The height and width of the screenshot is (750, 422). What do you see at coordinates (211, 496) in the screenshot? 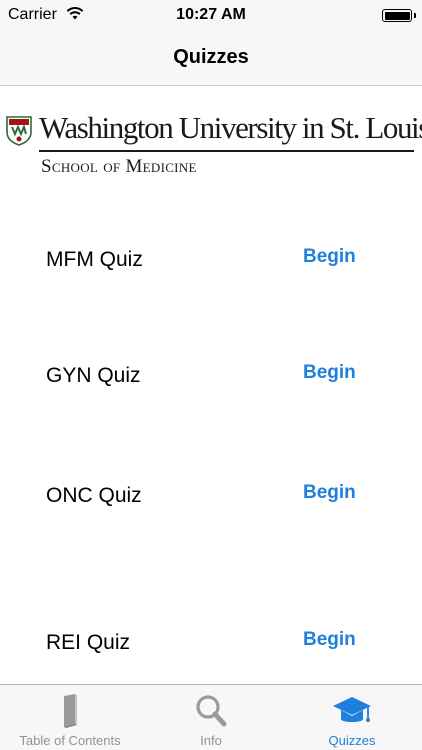
I see `quiz-row-onc: ONC Quiz Begin` at bounding box center [211, 496].